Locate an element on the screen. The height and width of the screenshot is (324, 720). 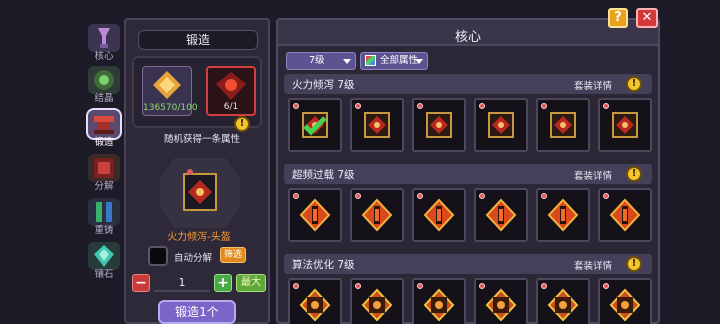
filter-button: 筛选 is located at coordinates (233, 255).